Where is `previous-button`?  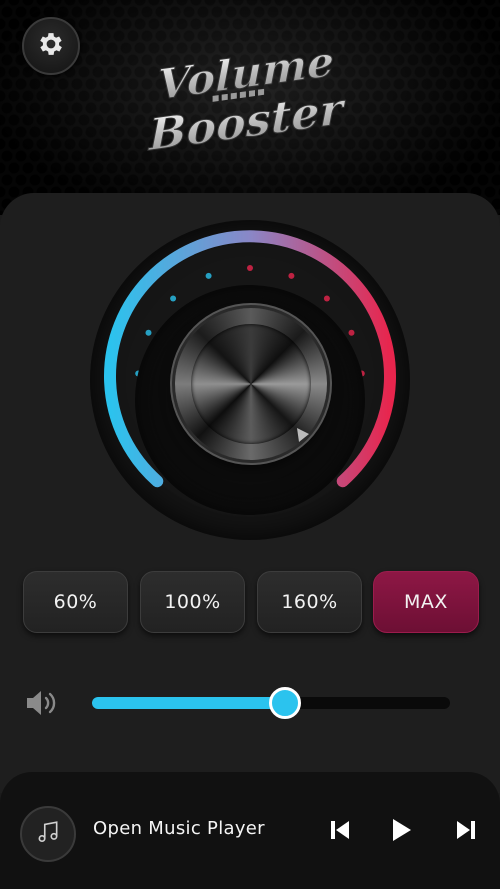 previous-button is located at coordinates (341, 830).